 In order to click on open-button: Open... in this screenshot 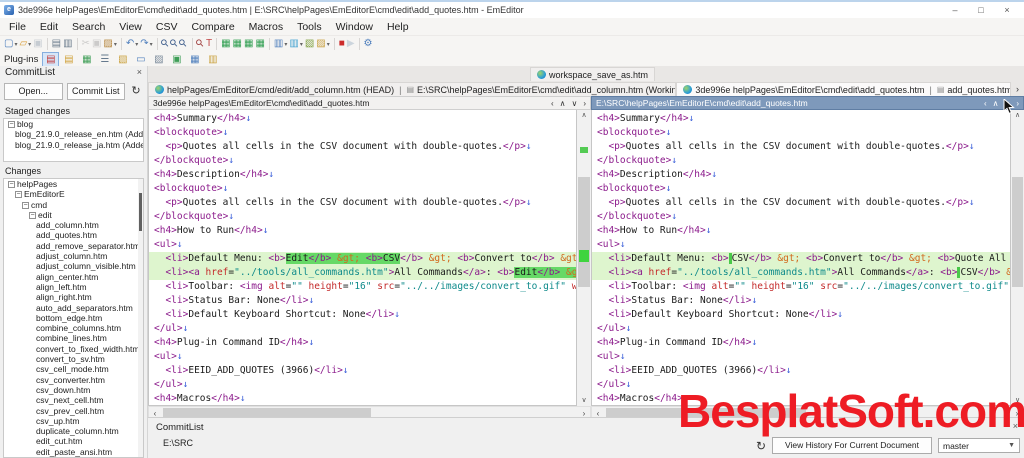, I will do `click(33, 91)`.